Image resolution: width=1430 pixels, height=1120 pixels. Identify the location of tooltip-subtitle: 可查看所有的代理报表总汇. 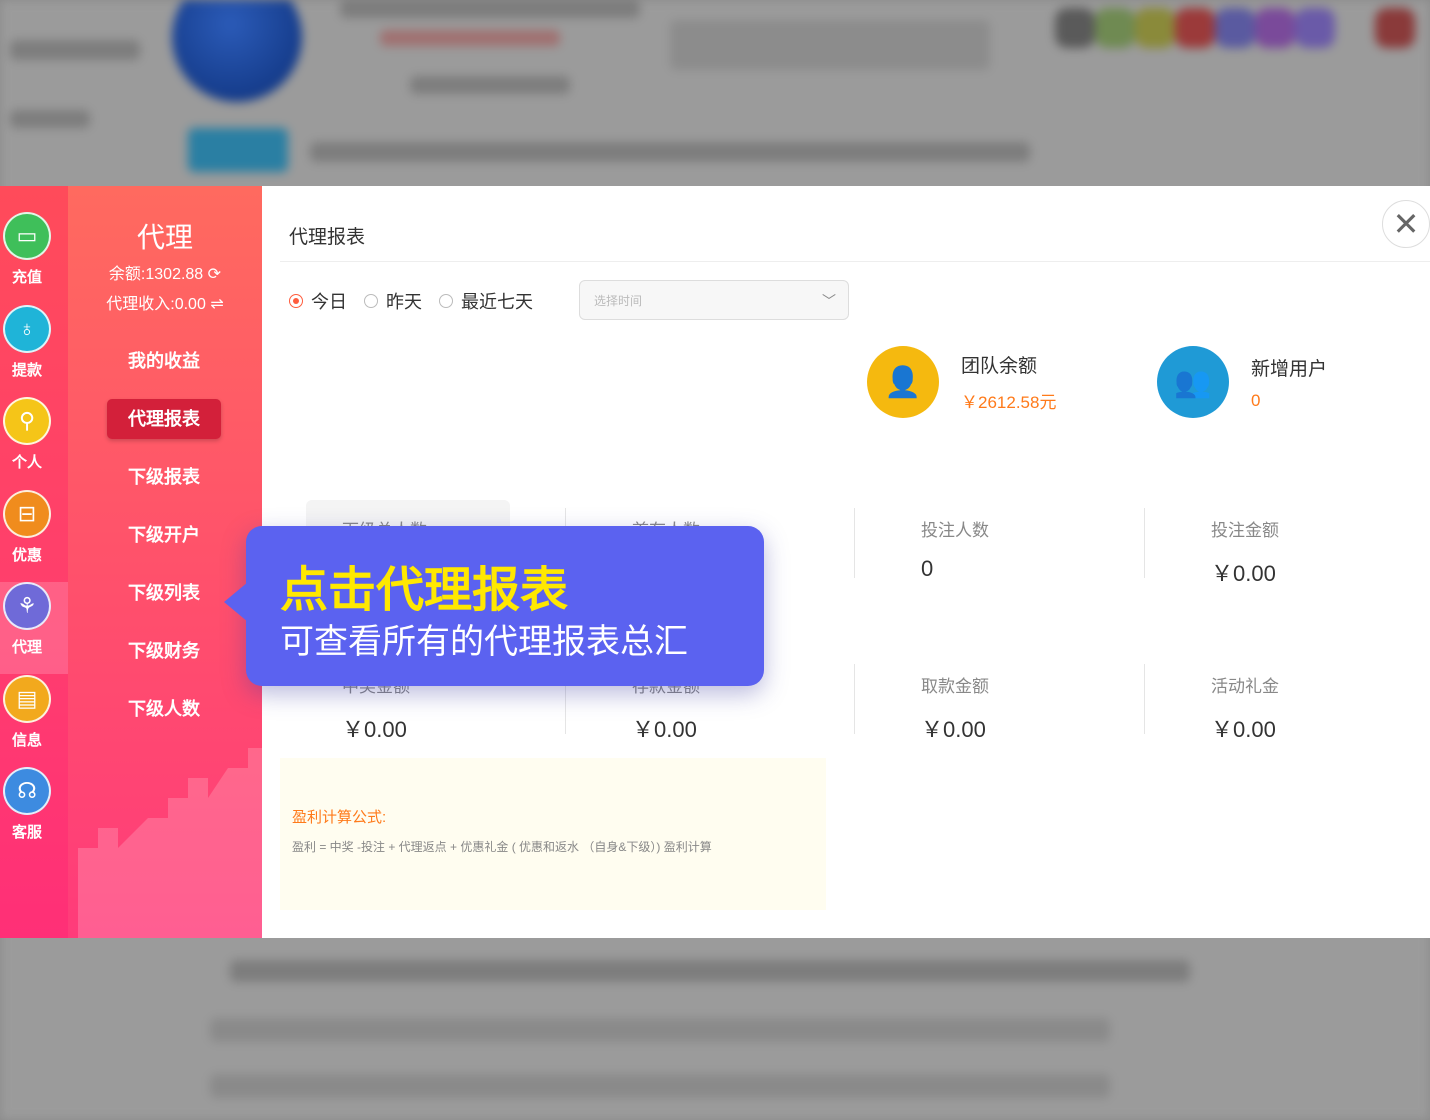
(484, 642).